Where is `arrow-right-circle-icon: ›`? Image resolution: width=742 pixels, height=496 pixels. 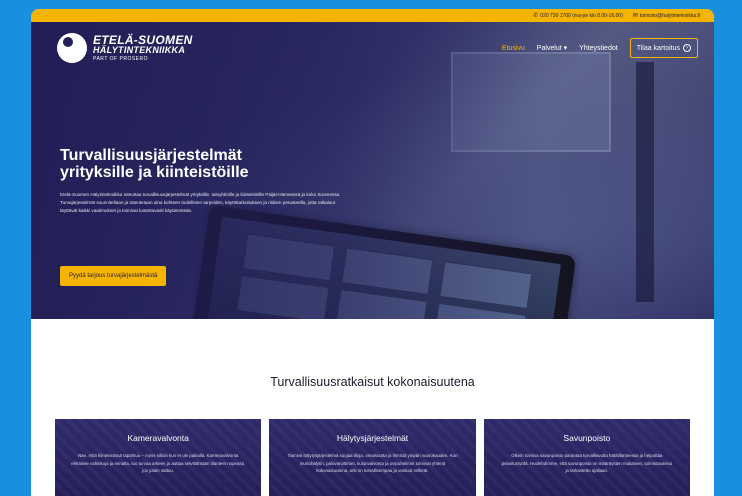
arrow-right-circle-icon: › is located at coordinates (687, 48).